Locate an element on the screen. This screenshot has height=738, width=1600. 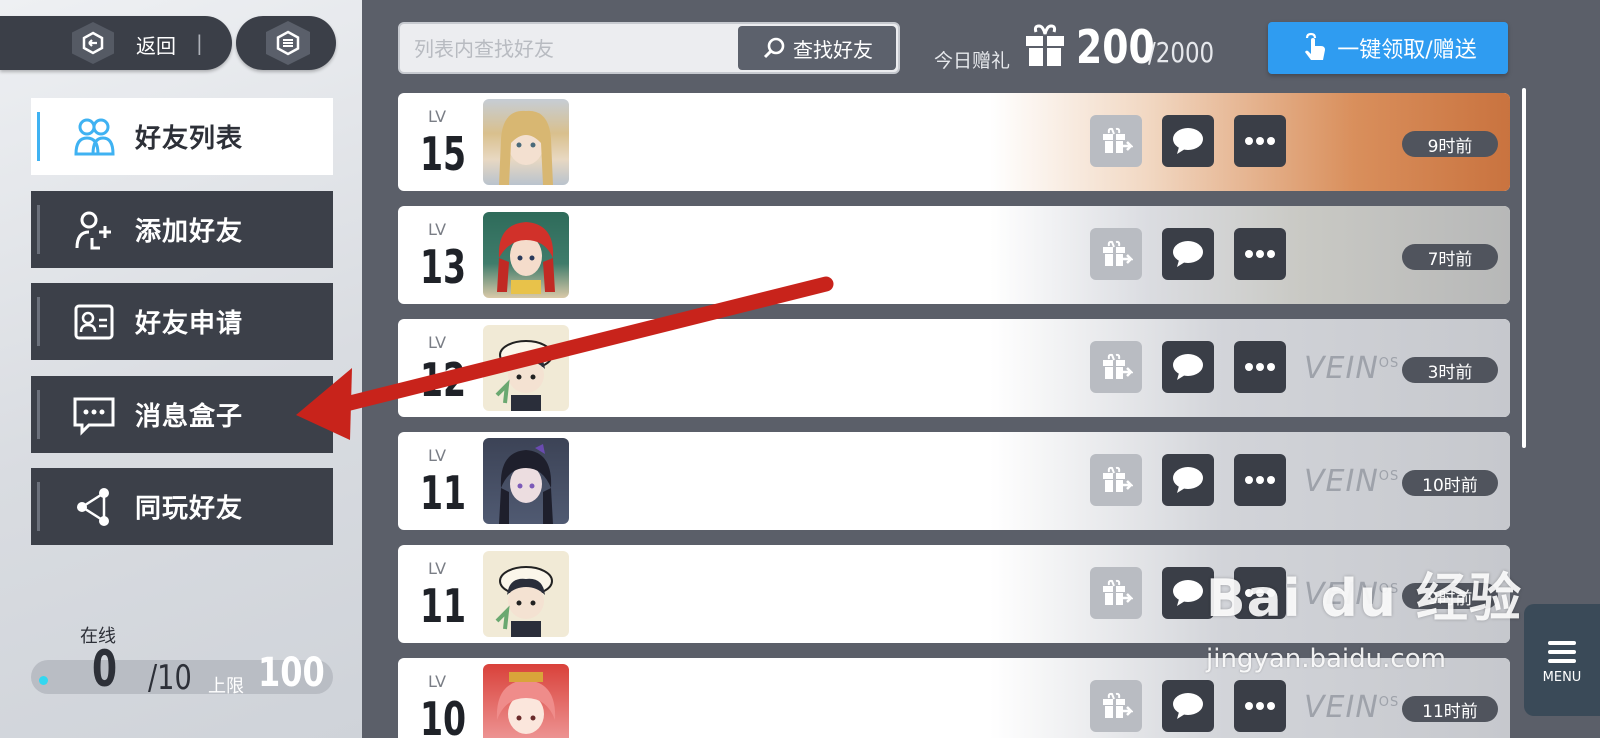
back-button: 返回 | is located at coordinates (116, 43).